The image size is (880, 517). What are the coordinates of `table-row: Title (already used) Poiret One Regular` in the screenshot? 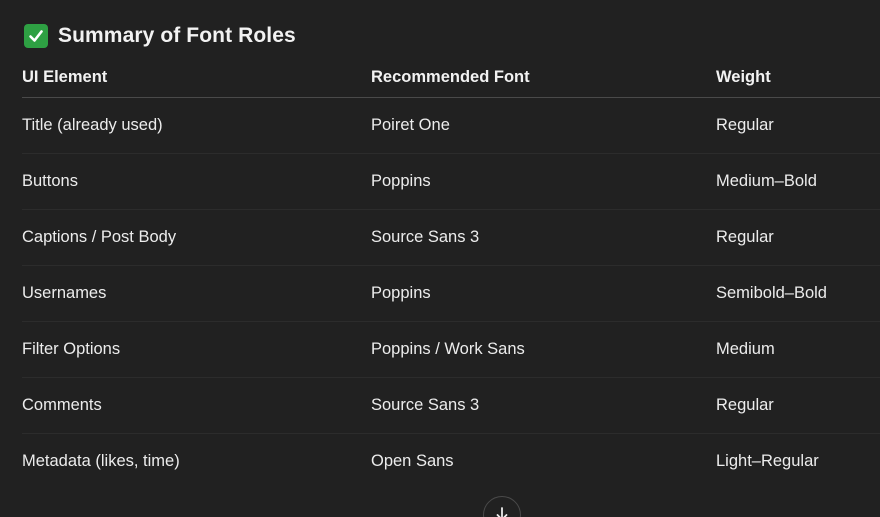 It's located at (451, 125).